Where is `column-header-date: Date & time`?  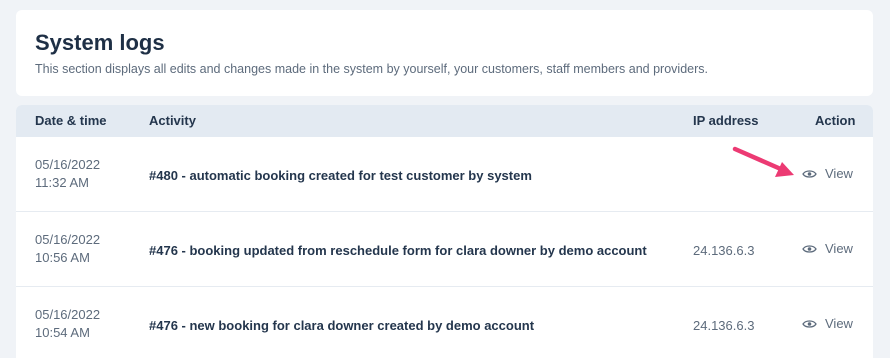 column-header-date: Date & time is located at coordinates (71, 120).